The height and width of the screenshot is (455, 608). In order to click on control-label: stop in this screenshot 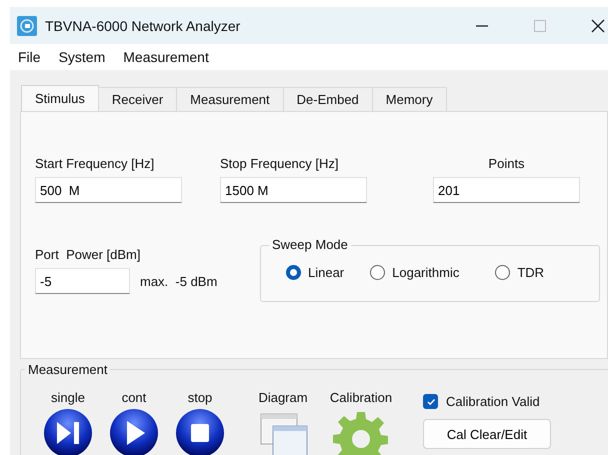, I will do `click(200, 397)`.